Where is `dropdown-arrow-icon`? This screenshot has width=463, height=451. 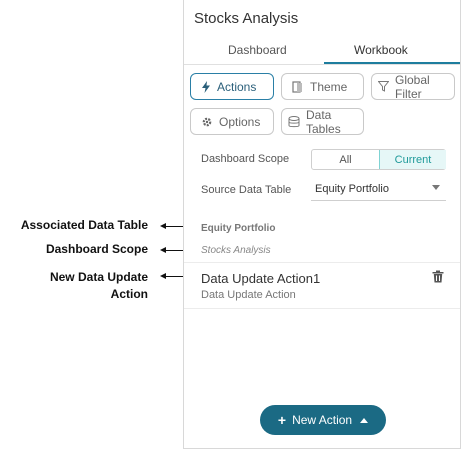 dropdown-arrow-icon is located at coordinates (436, 187).